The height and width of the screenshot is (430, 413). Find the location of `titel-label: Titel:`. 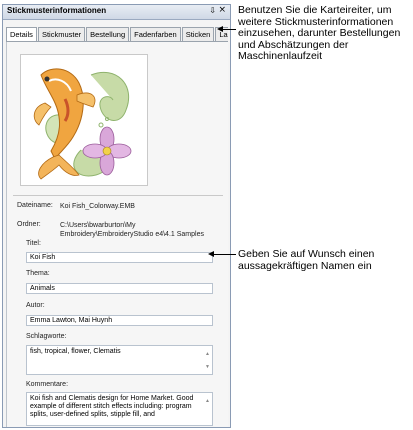

titel-label: Titel: is located at coordinates (33, 243).